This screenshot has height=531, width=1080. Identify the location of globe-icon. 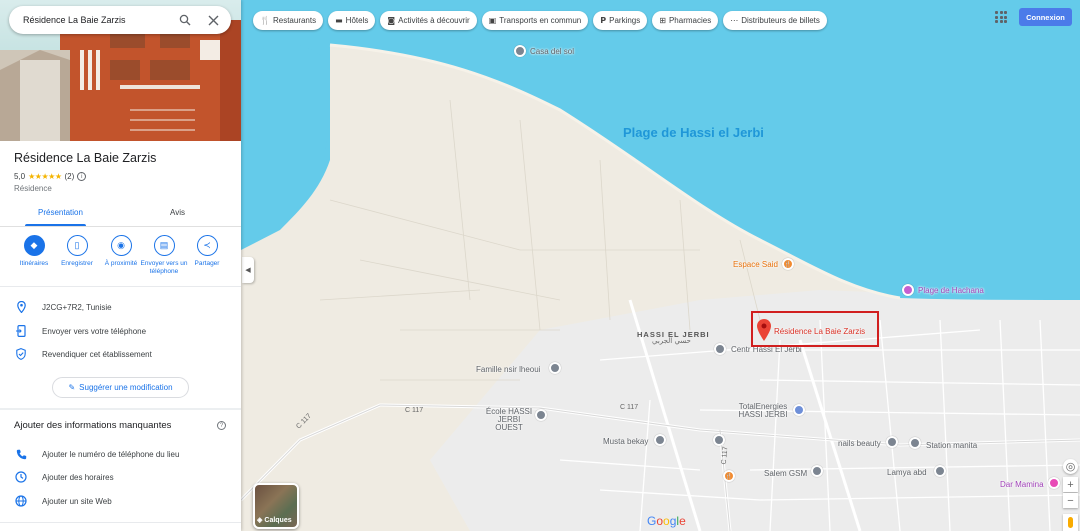
(21, 501).